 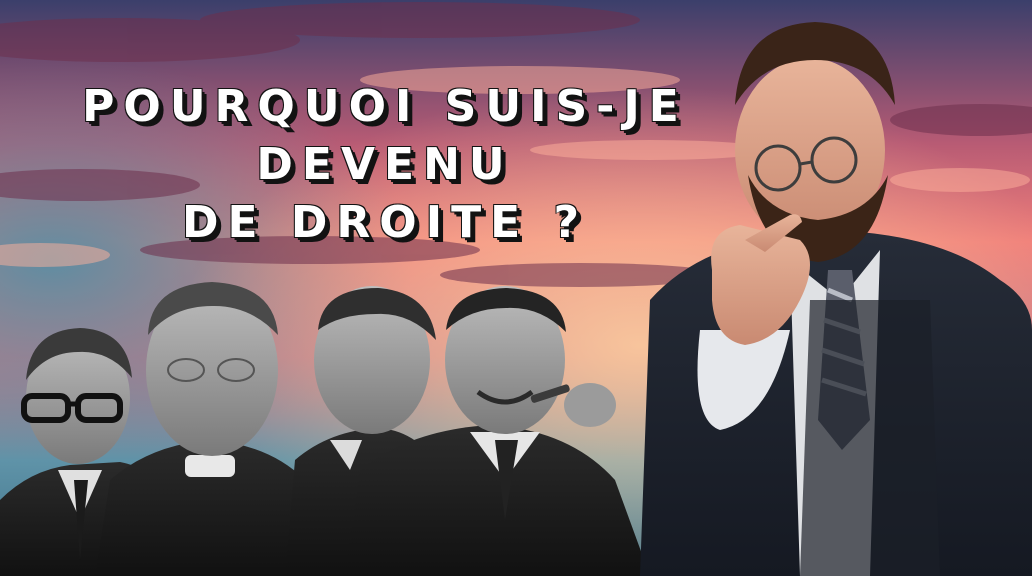 What do you see at coordinates (385, 106) in the screenshot?
I see `title-line-1: POURQUOI SUIS-JE` at bounding box center [385, 106].